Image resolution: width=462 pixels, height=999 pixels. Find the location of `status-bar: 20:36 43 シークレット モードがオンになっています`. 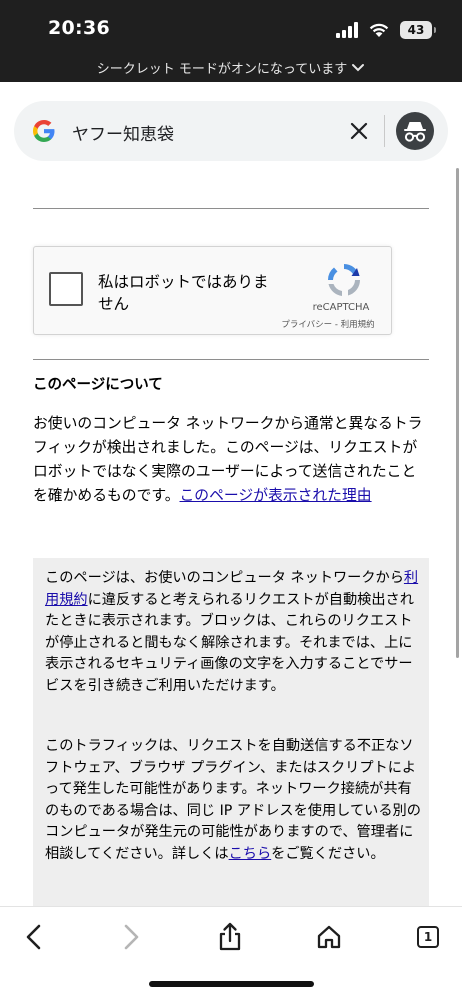

status-bar: 20:36 43 シークレット モードがオンになっています is located at coordinates (231, 41).